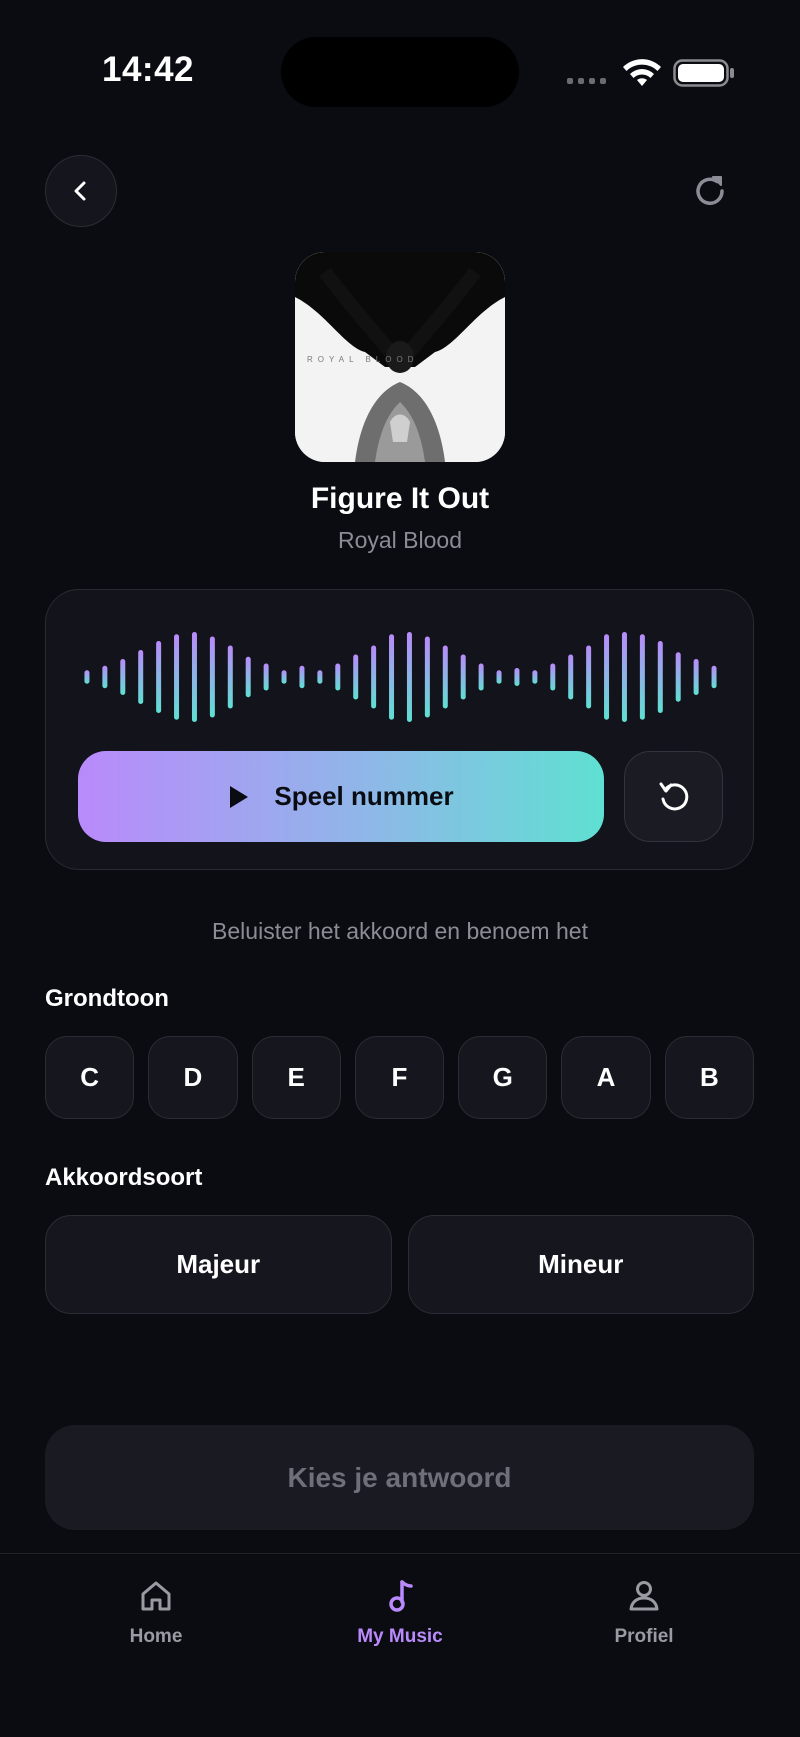  I want to click on tab-bar: Home My Music Profiel, so click(400, 1645).